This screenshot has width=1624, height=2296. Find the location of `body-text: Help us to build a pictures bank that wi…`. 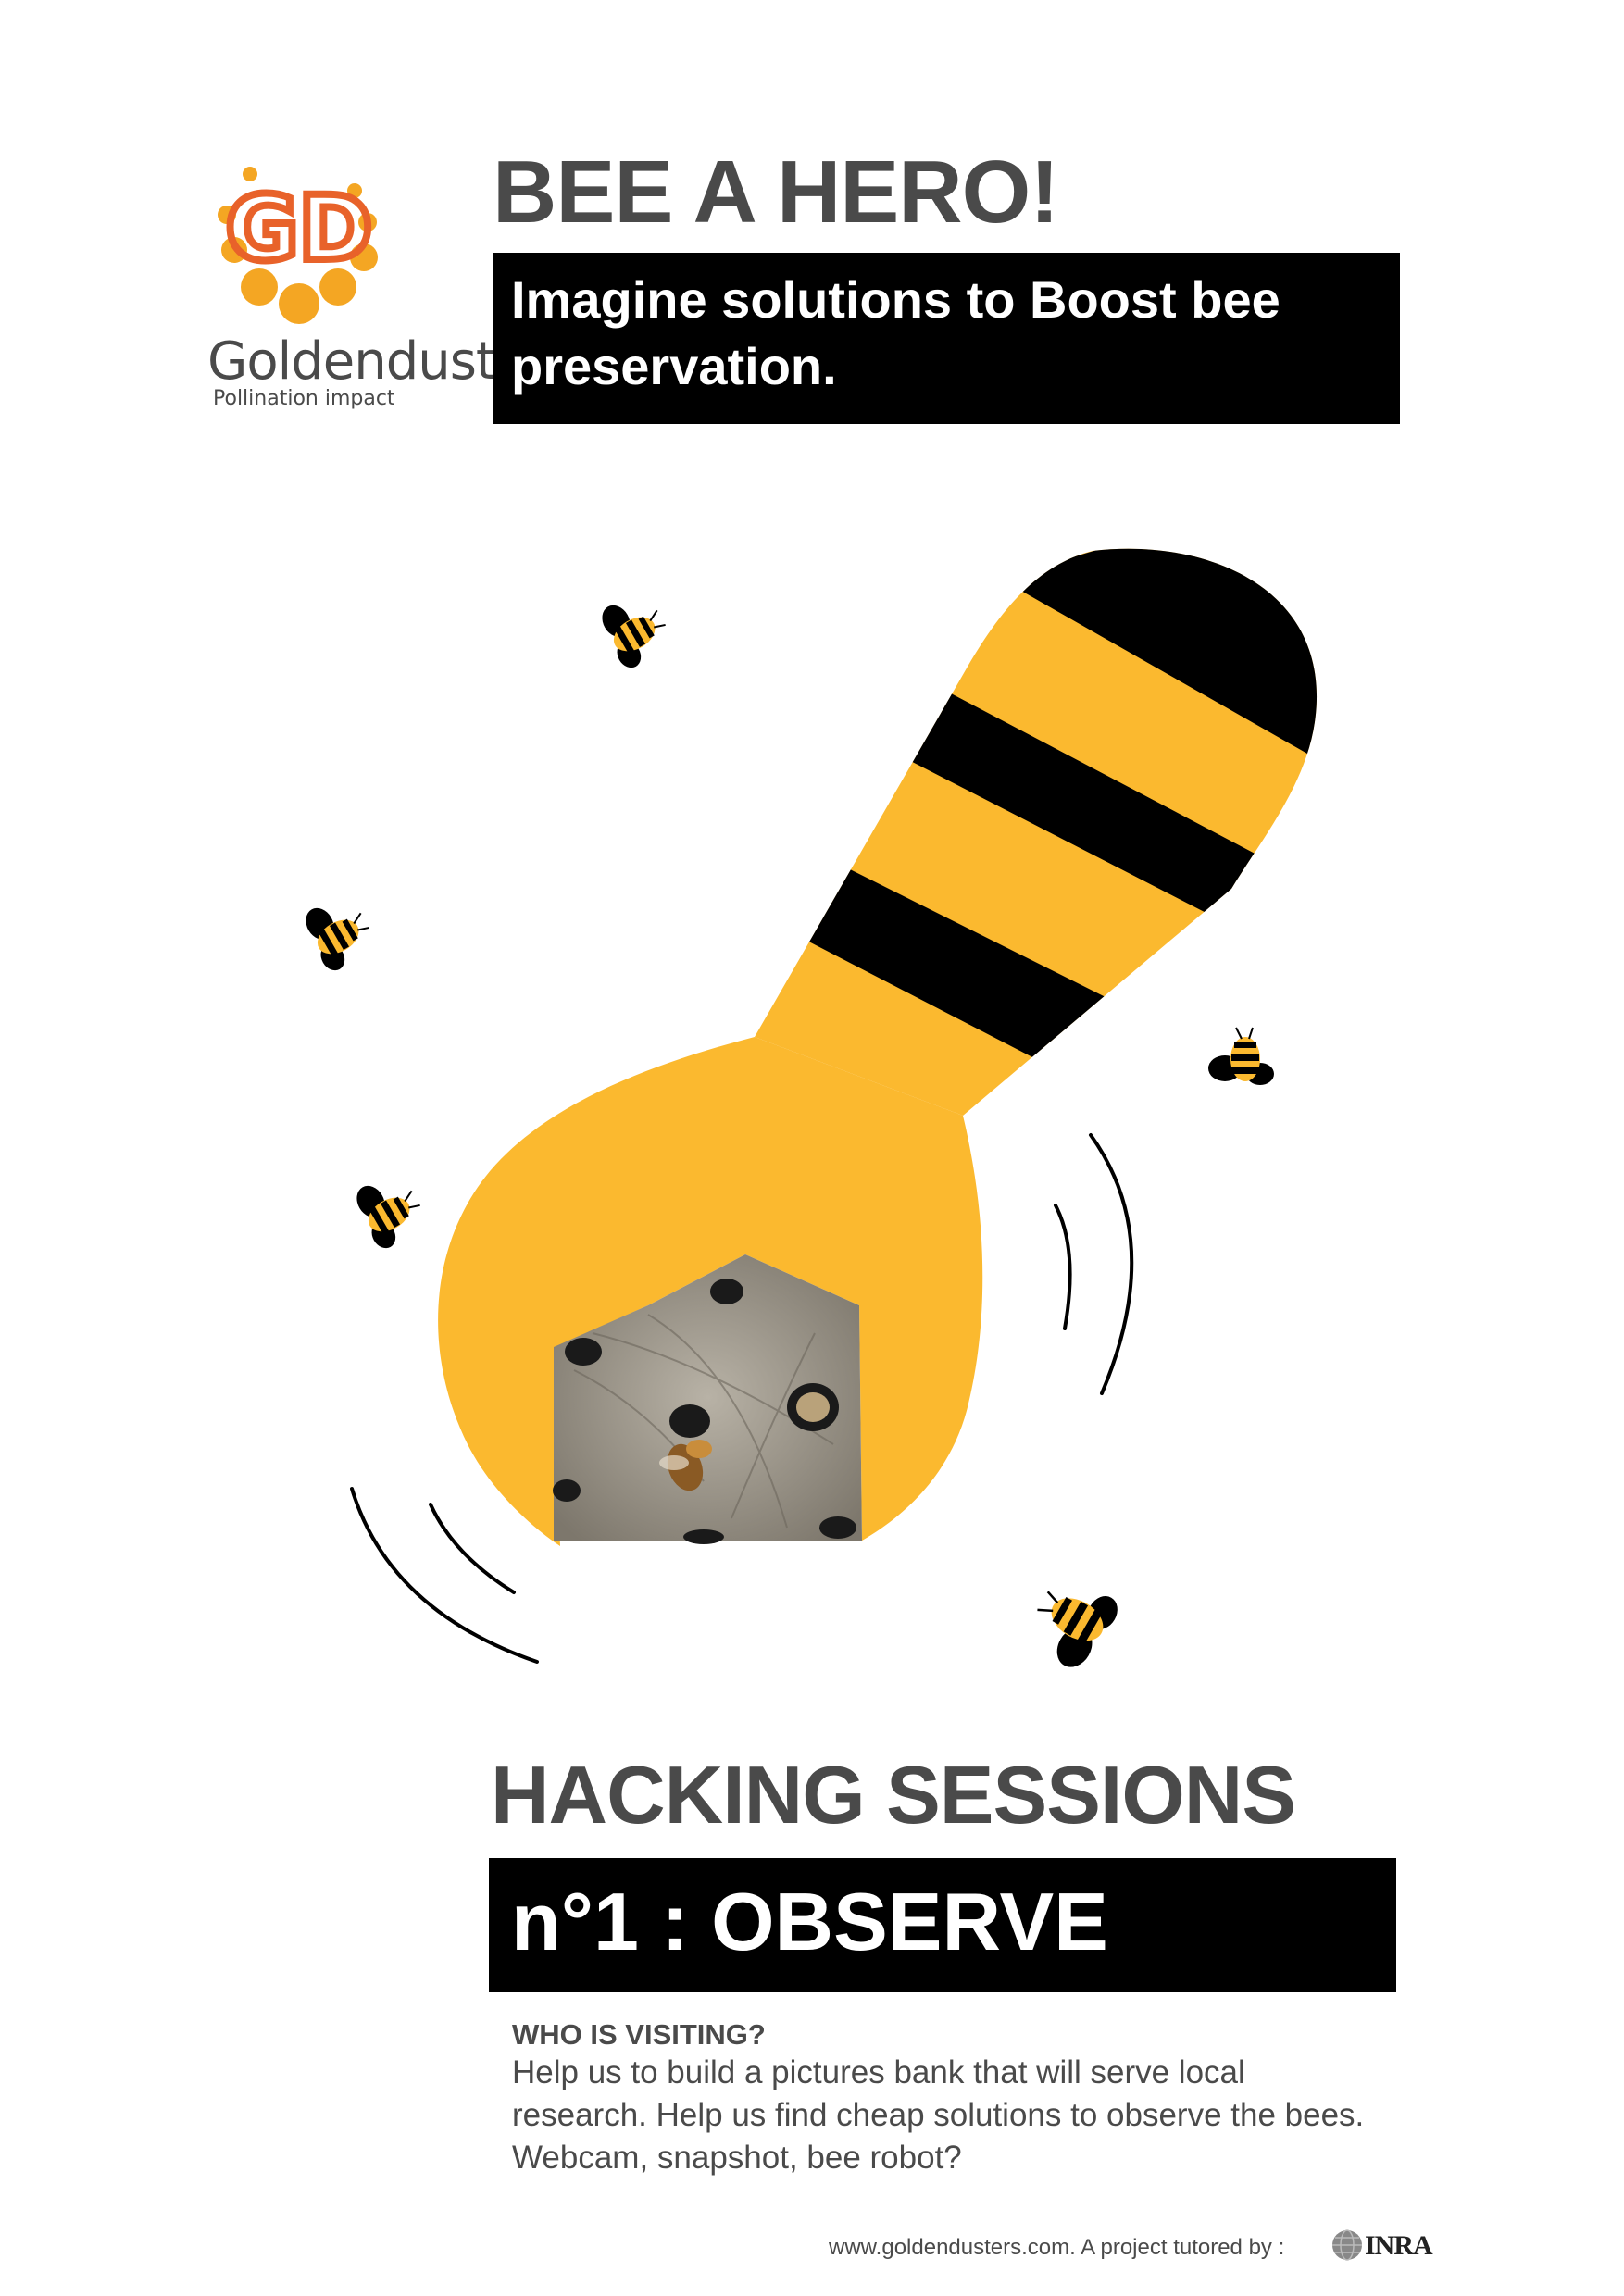

body-text: Help us to build a pictures bank that wi… is located at coordinates (938, 2115).